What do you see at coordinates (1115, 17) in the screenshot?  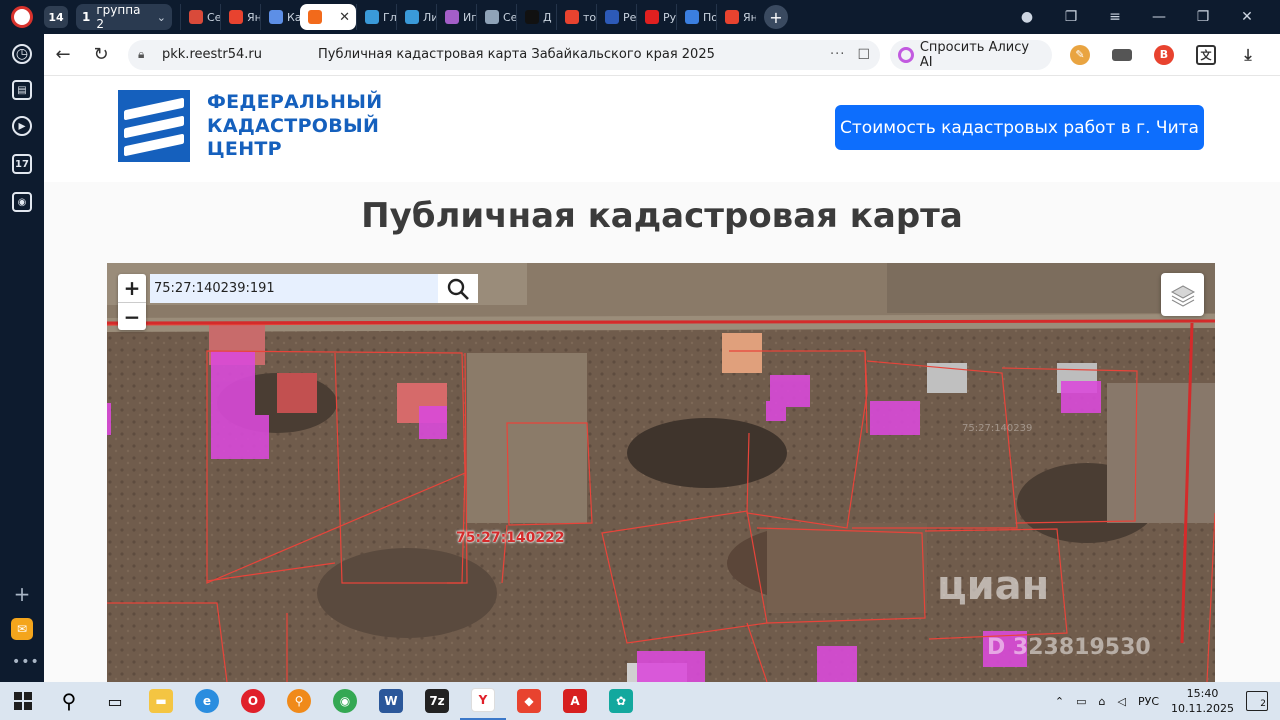 I see `menu-icon: ≡` at bounding box center [1115, 17].